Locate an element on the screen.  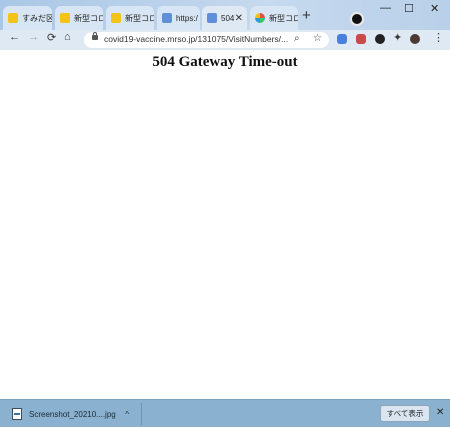
download-filename: Screenshot_20210....jpg is located at coordinates (72, 414).